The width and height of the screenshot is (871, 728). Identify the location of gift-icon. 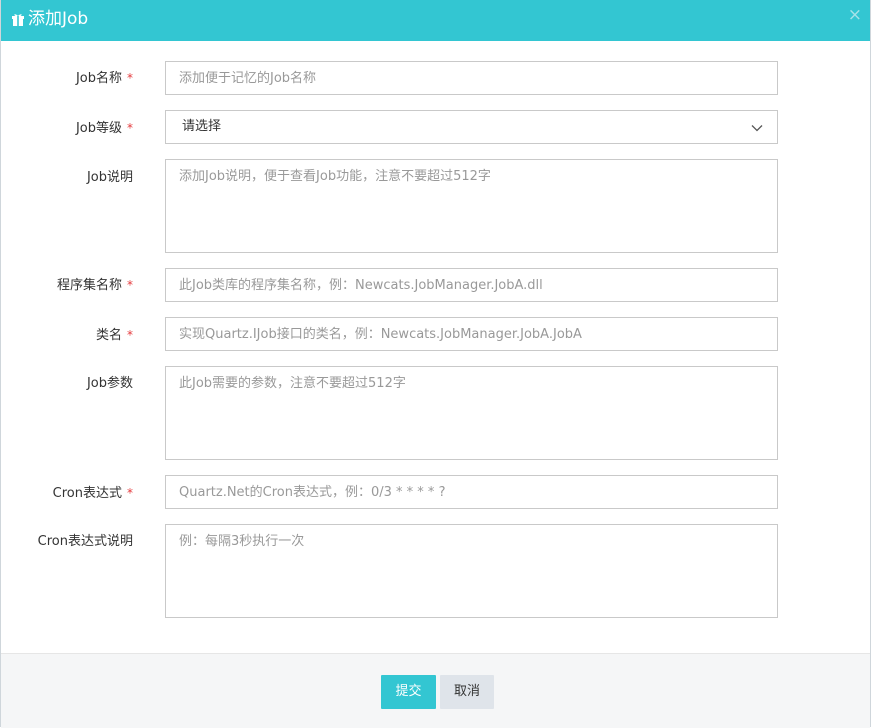
(18, 20).